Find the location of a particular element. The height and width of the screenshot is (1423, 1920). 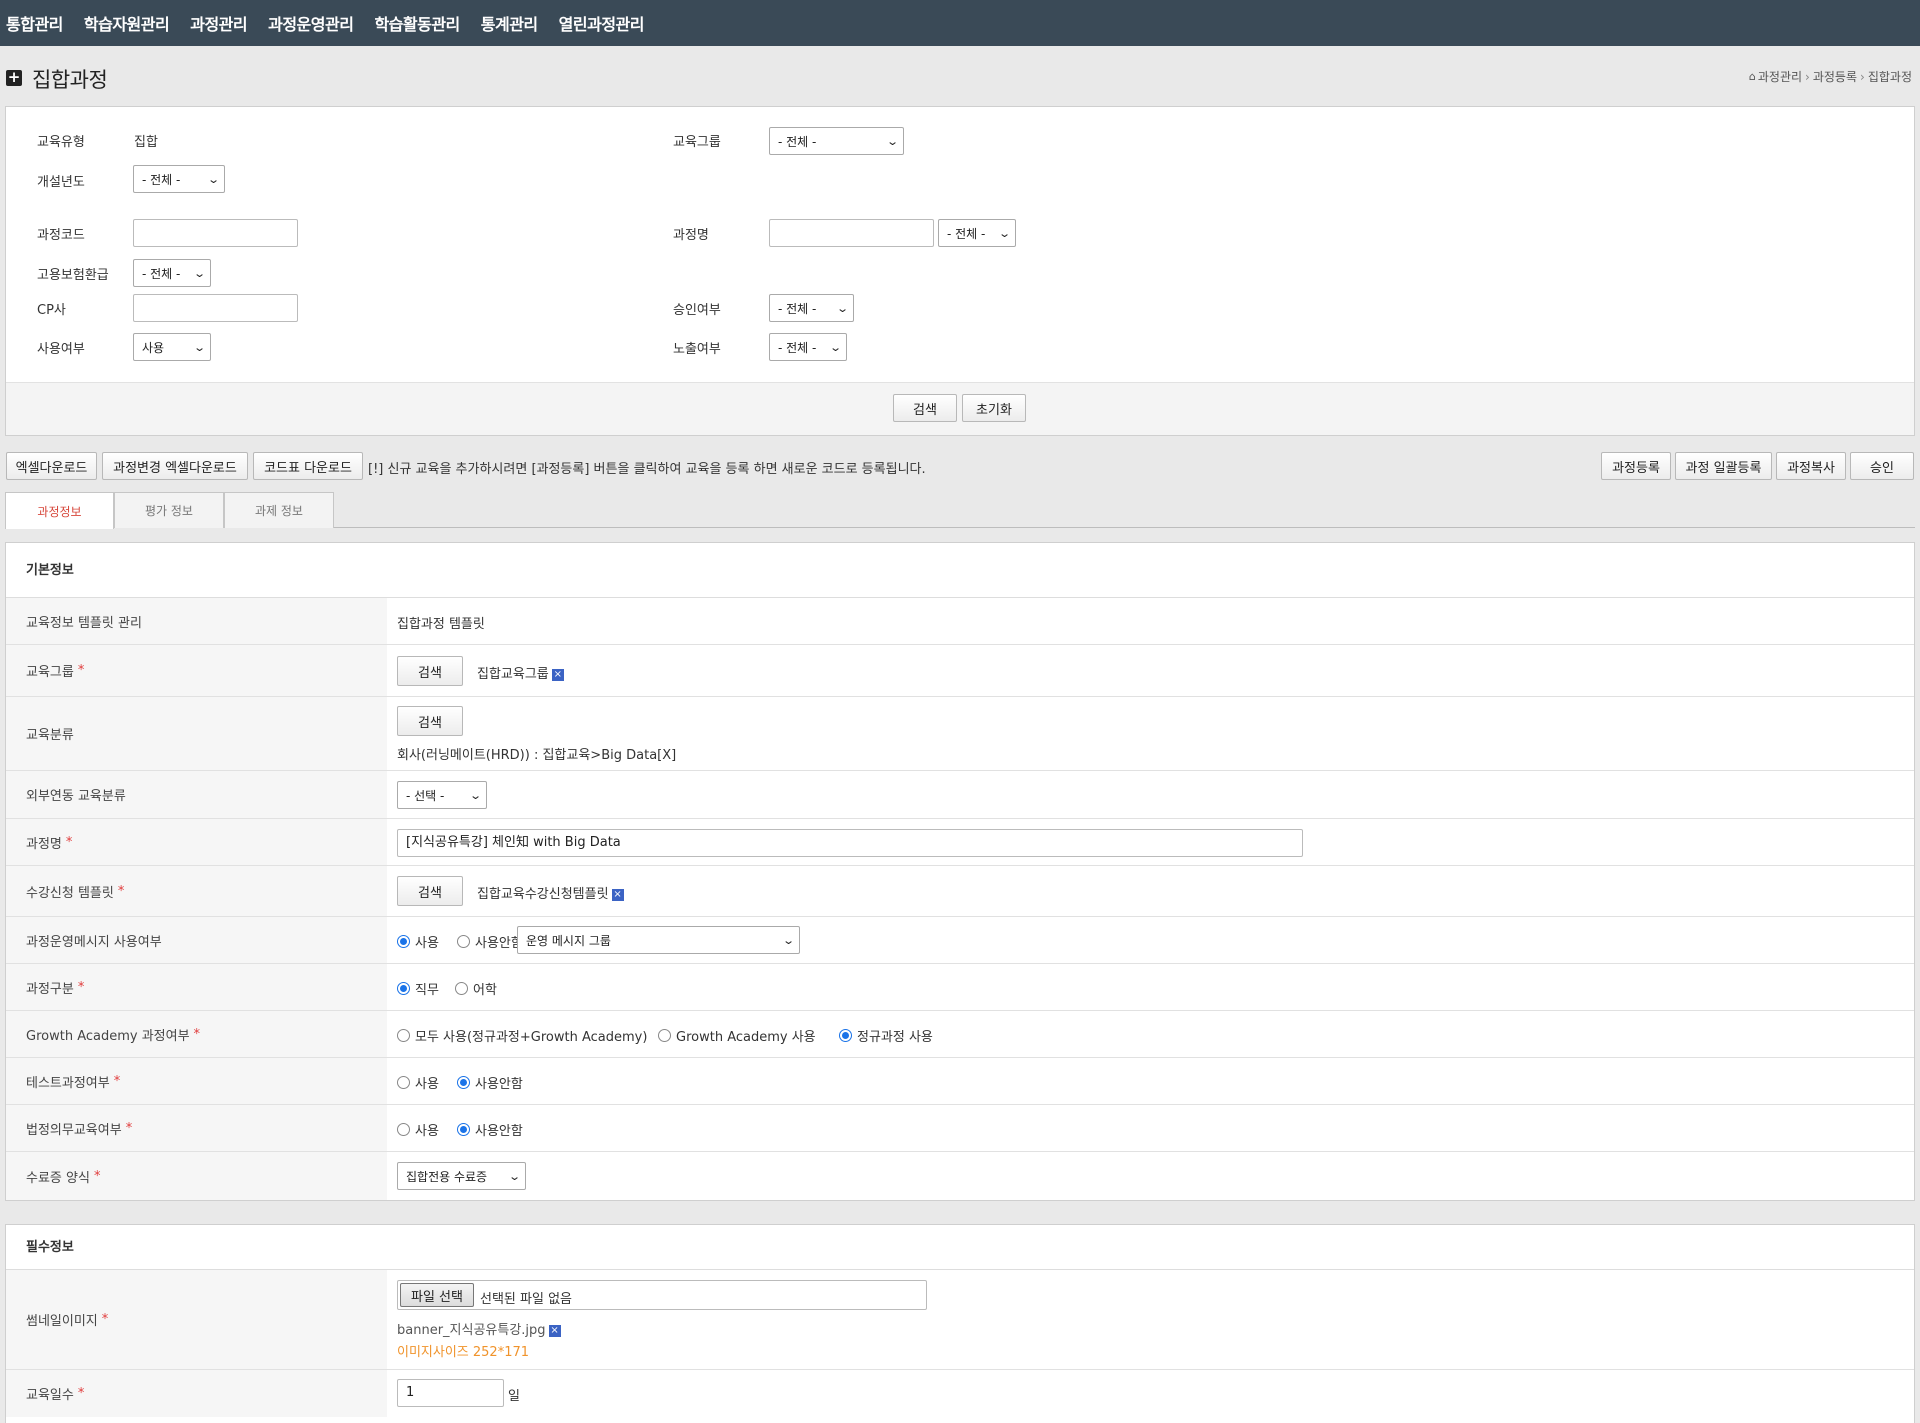

course-type-job-radio: 직무 is located at coordinates (418, 988).